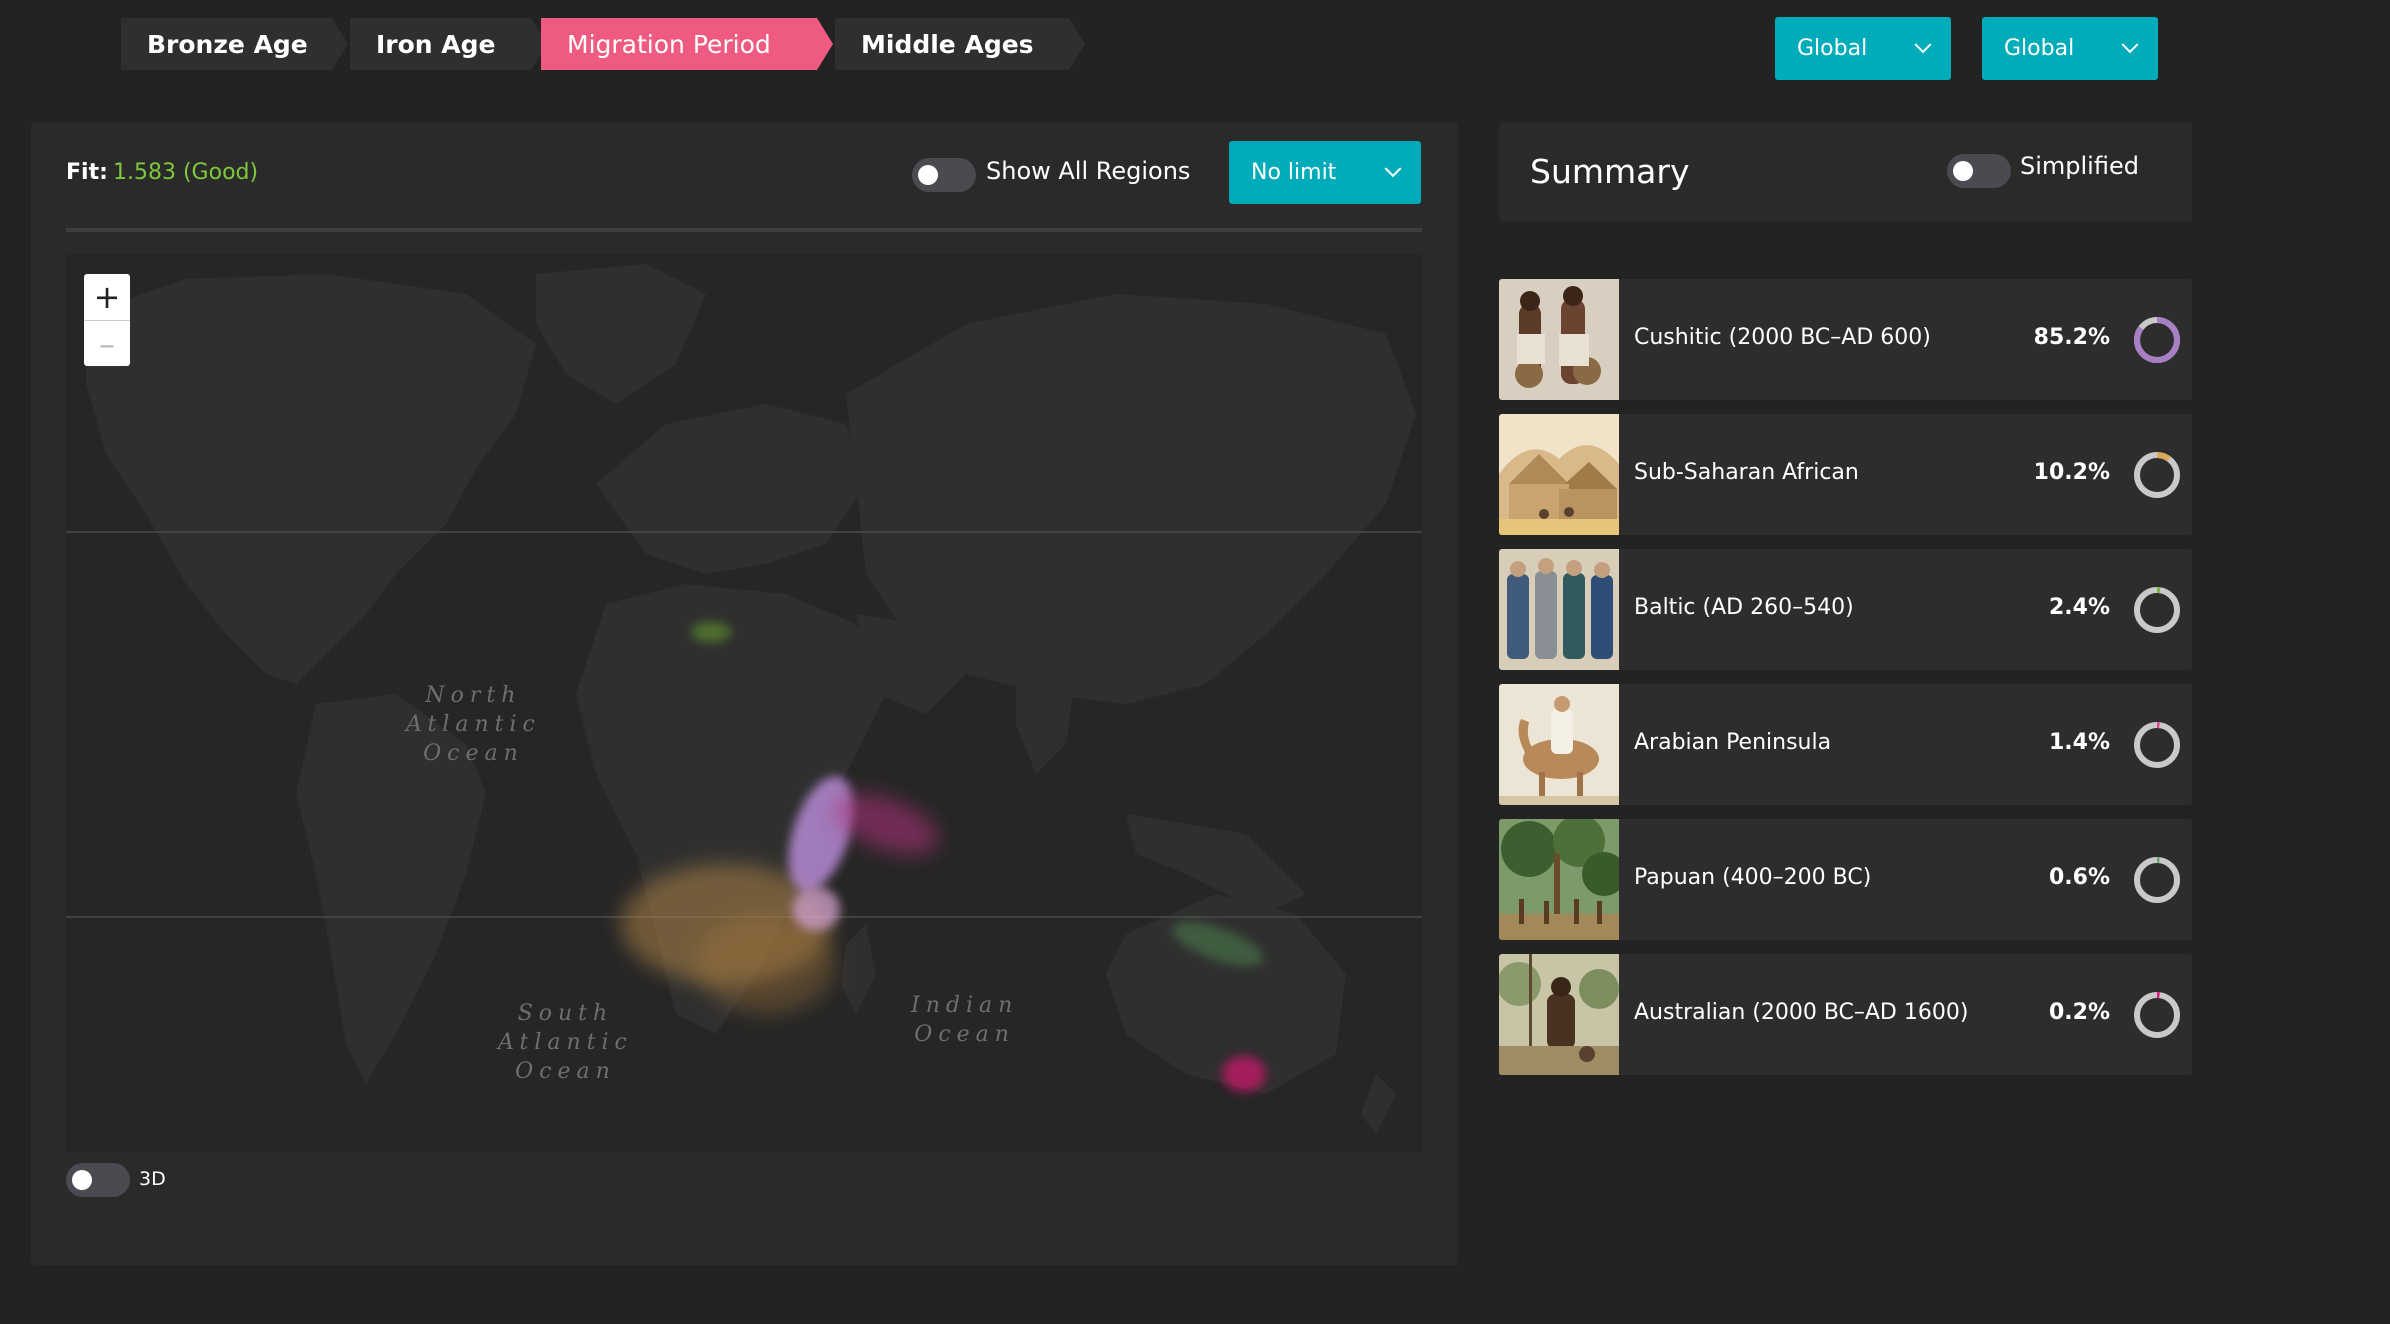 The image size is (2390, 1324). What do you see at coordinates (2071, 337) in the screenshot?
I see `ancestry-percent: 85.2%` at bounding box center [2071, 337].